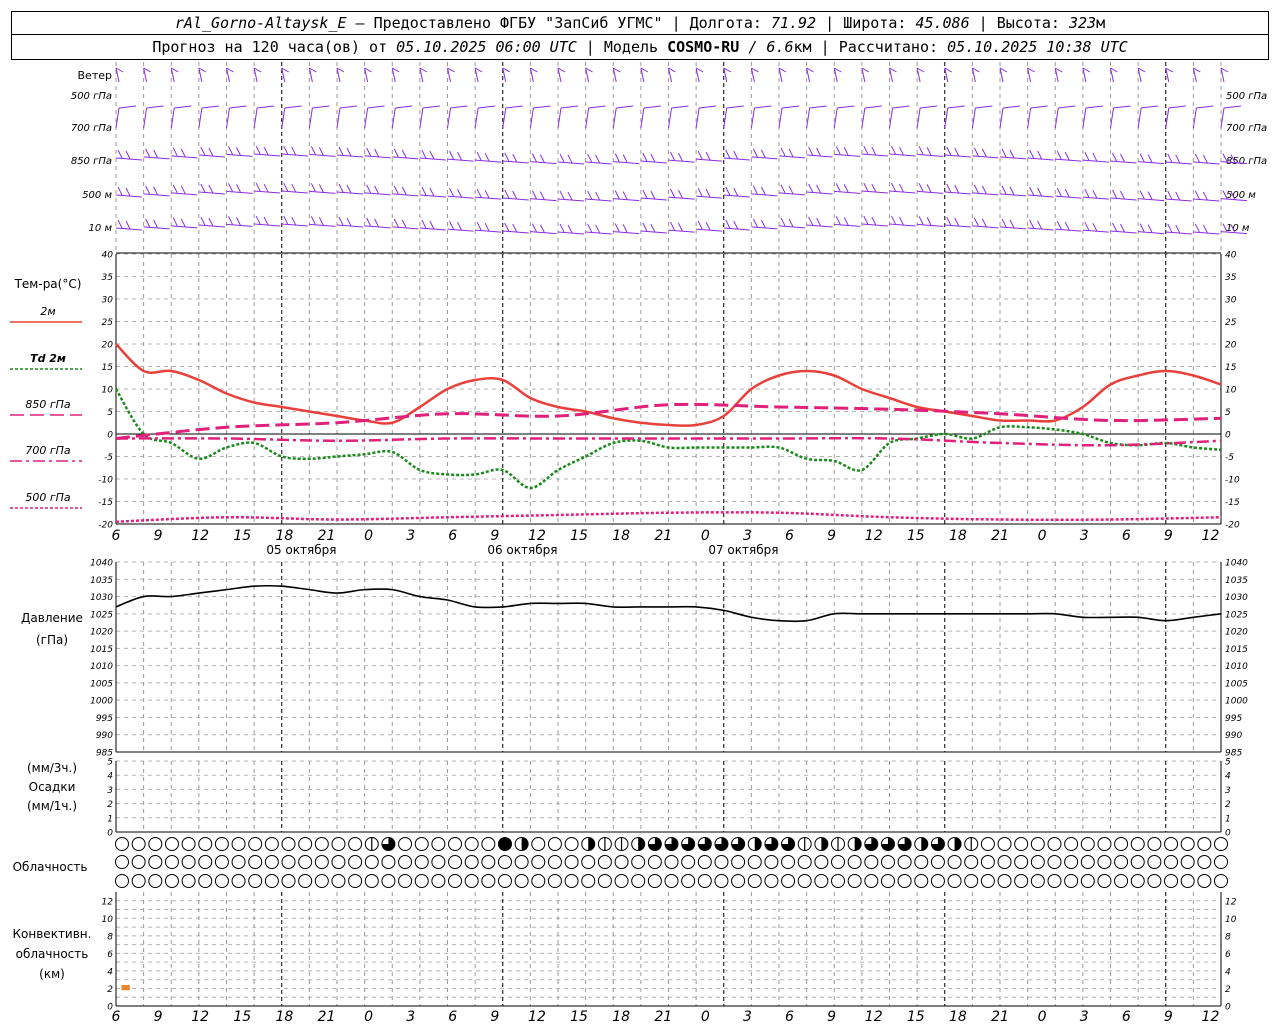 This screenshot has width=1280, height=1024. What do you see at coordinates (1000, 1016) in the screenshot?
I see `conv-x-tick-label: 21` at bounding box center [1000, 1016].